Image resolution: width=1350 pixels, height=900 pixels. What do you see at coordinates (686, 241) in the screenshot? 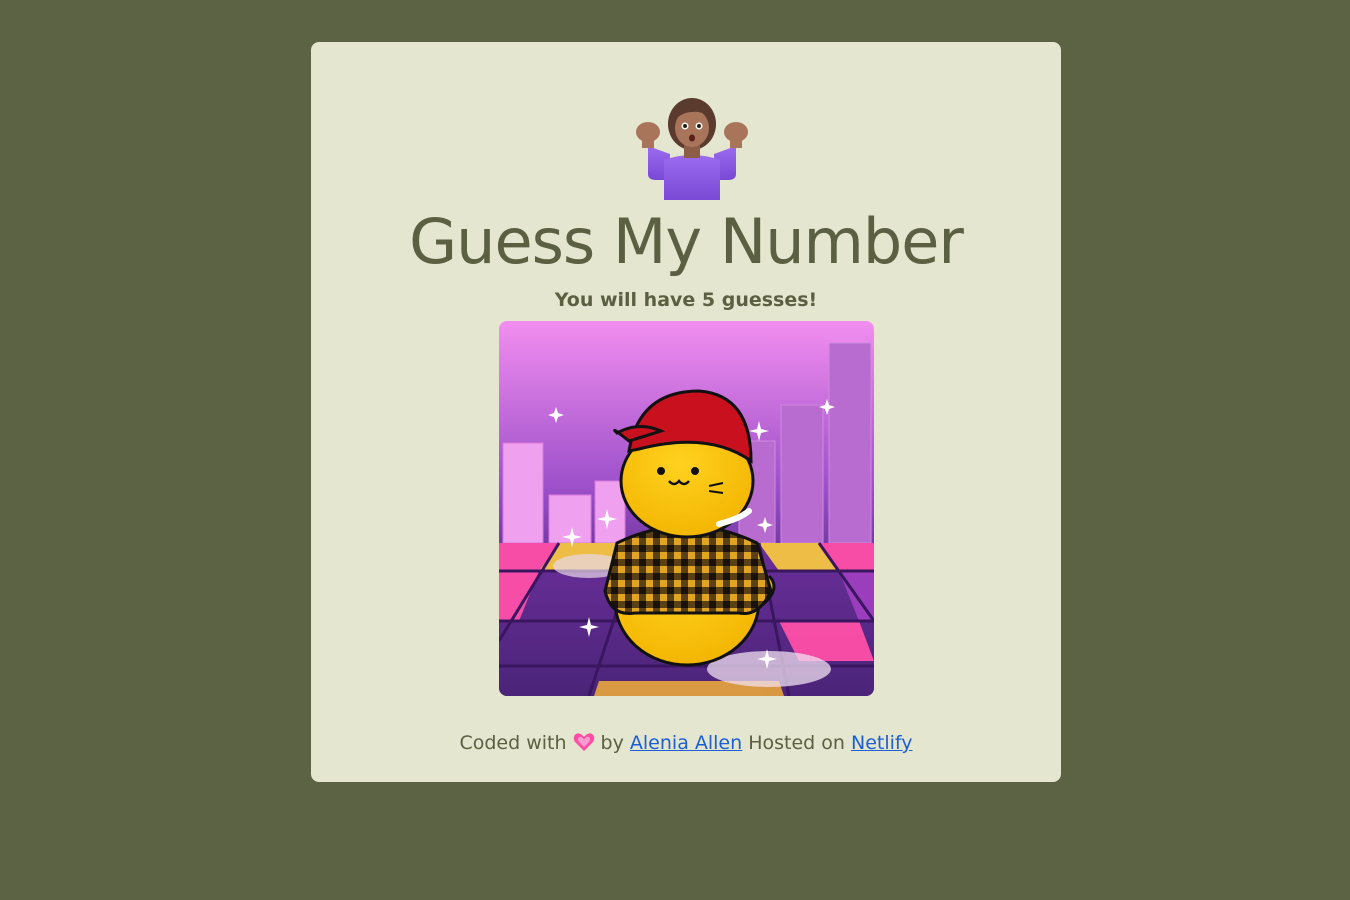
I see `page-title: Guess My Number` at bounding box center [686, 241].